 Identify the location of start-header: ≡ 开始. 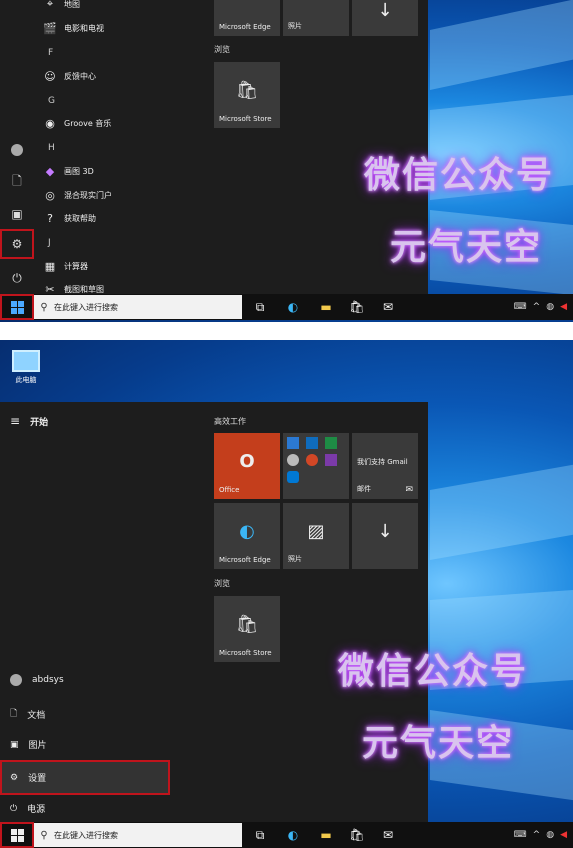
(29, 421).